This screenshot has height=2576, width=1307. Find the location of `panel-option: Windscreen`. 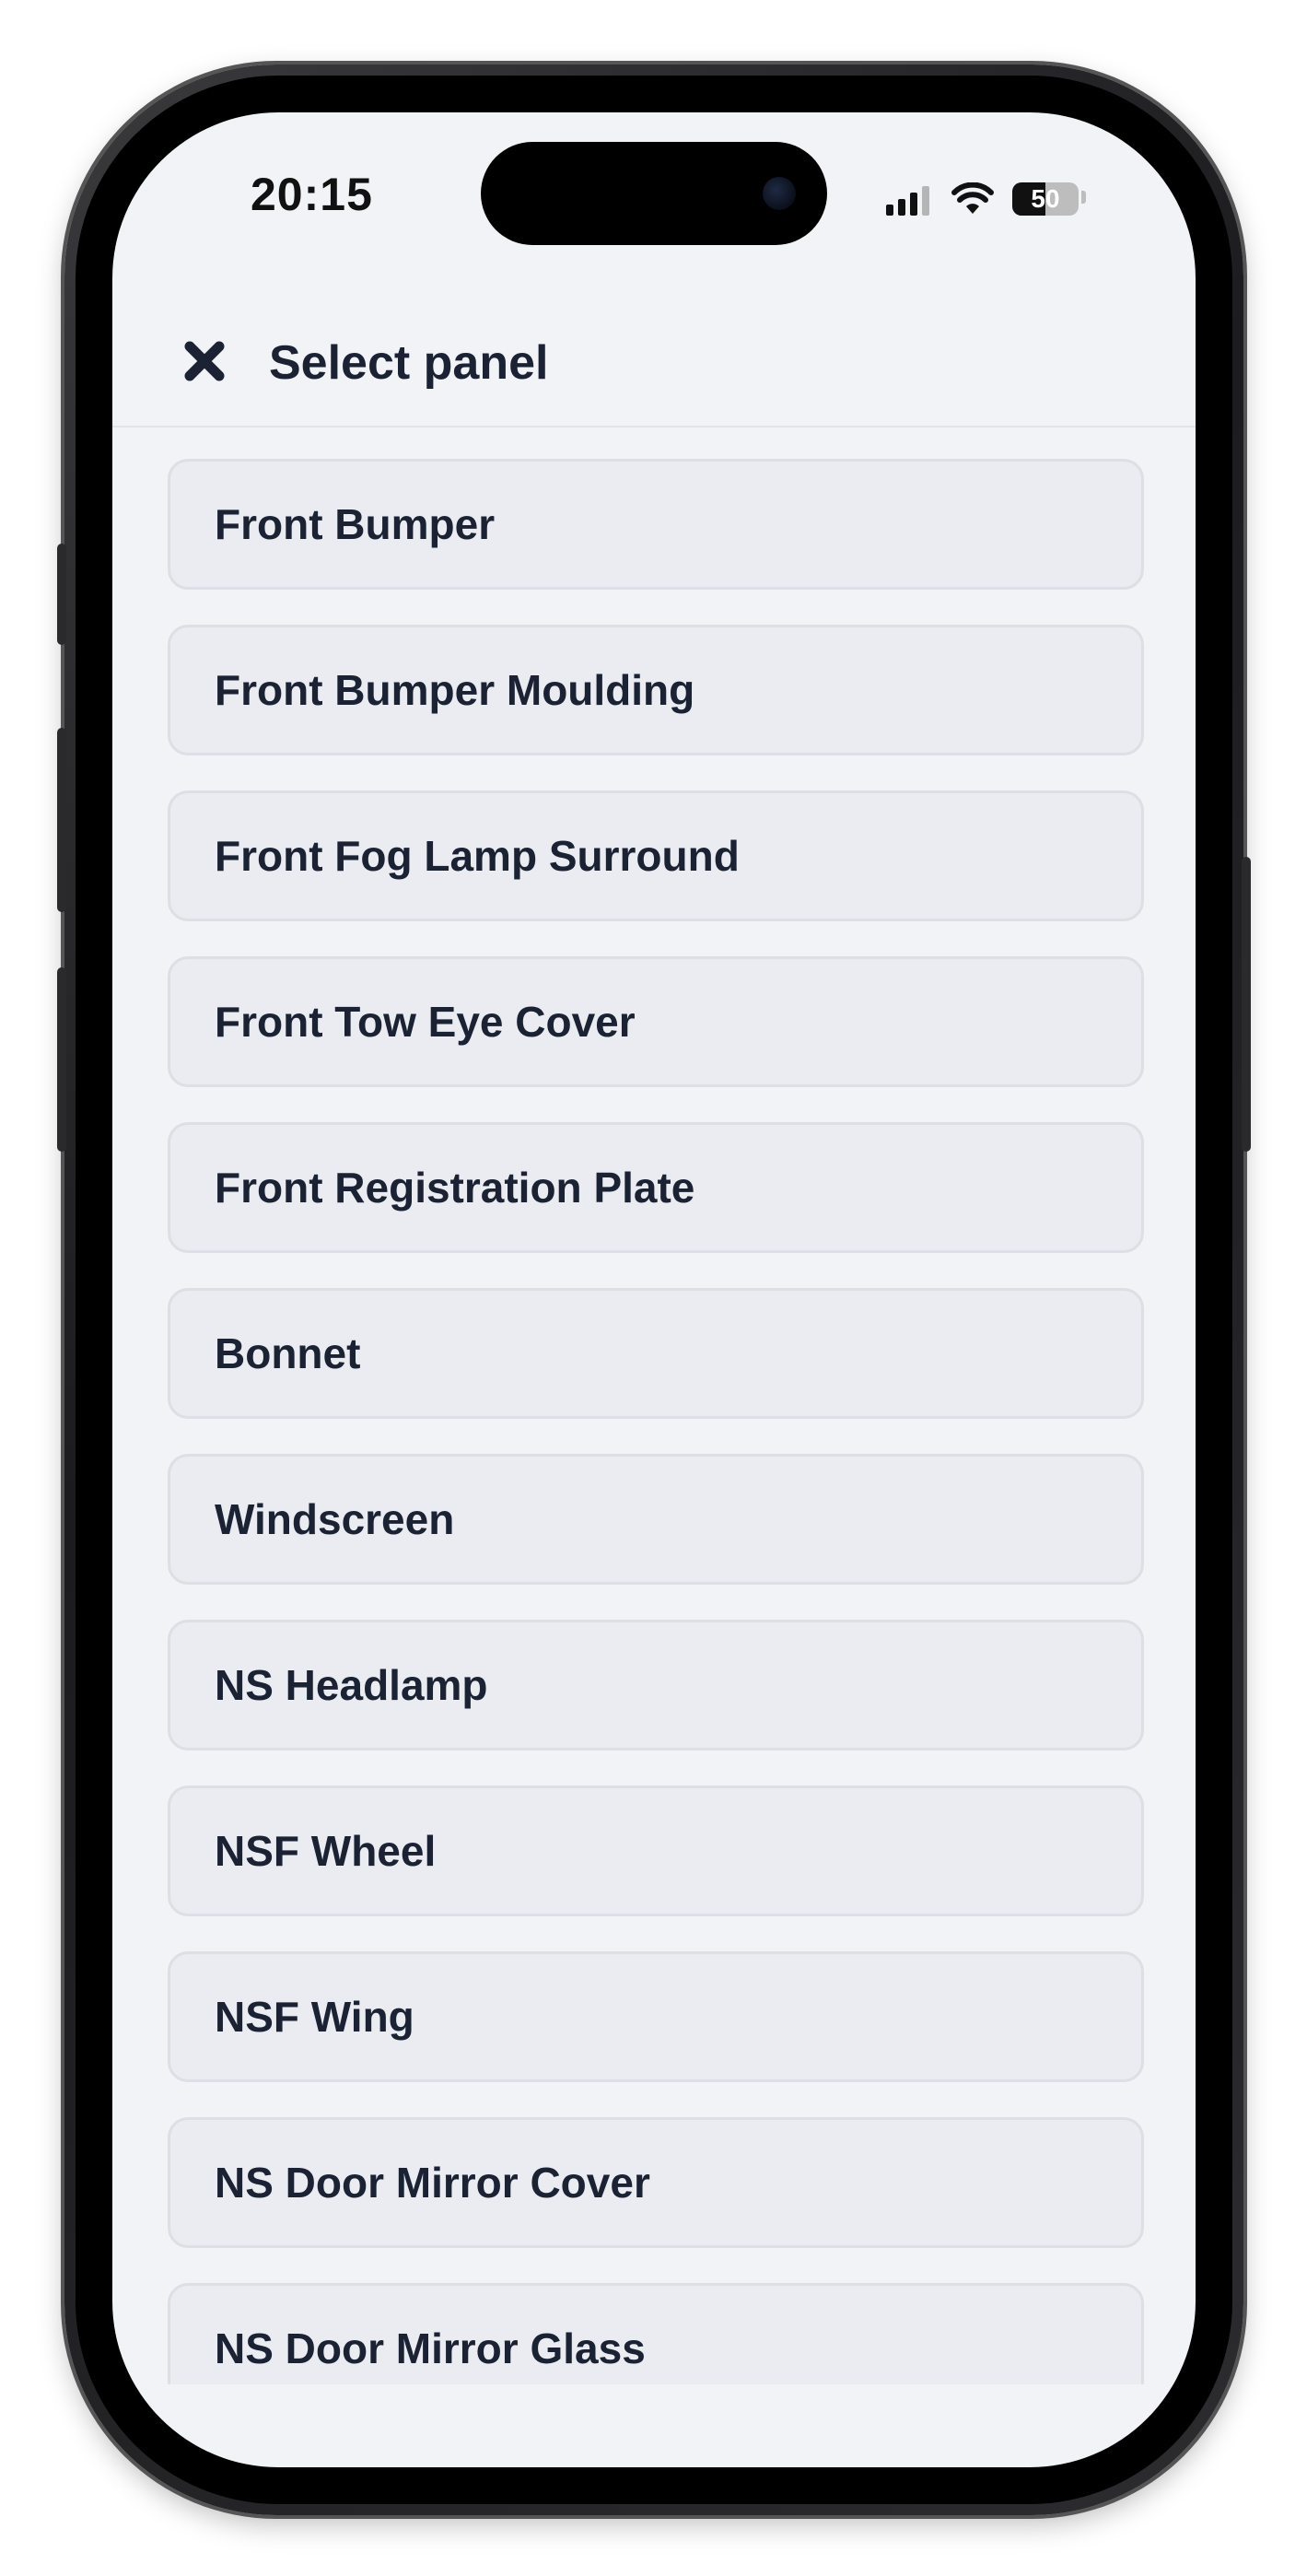

panel-option: Windscreen is located at coordinates (656, 1520).